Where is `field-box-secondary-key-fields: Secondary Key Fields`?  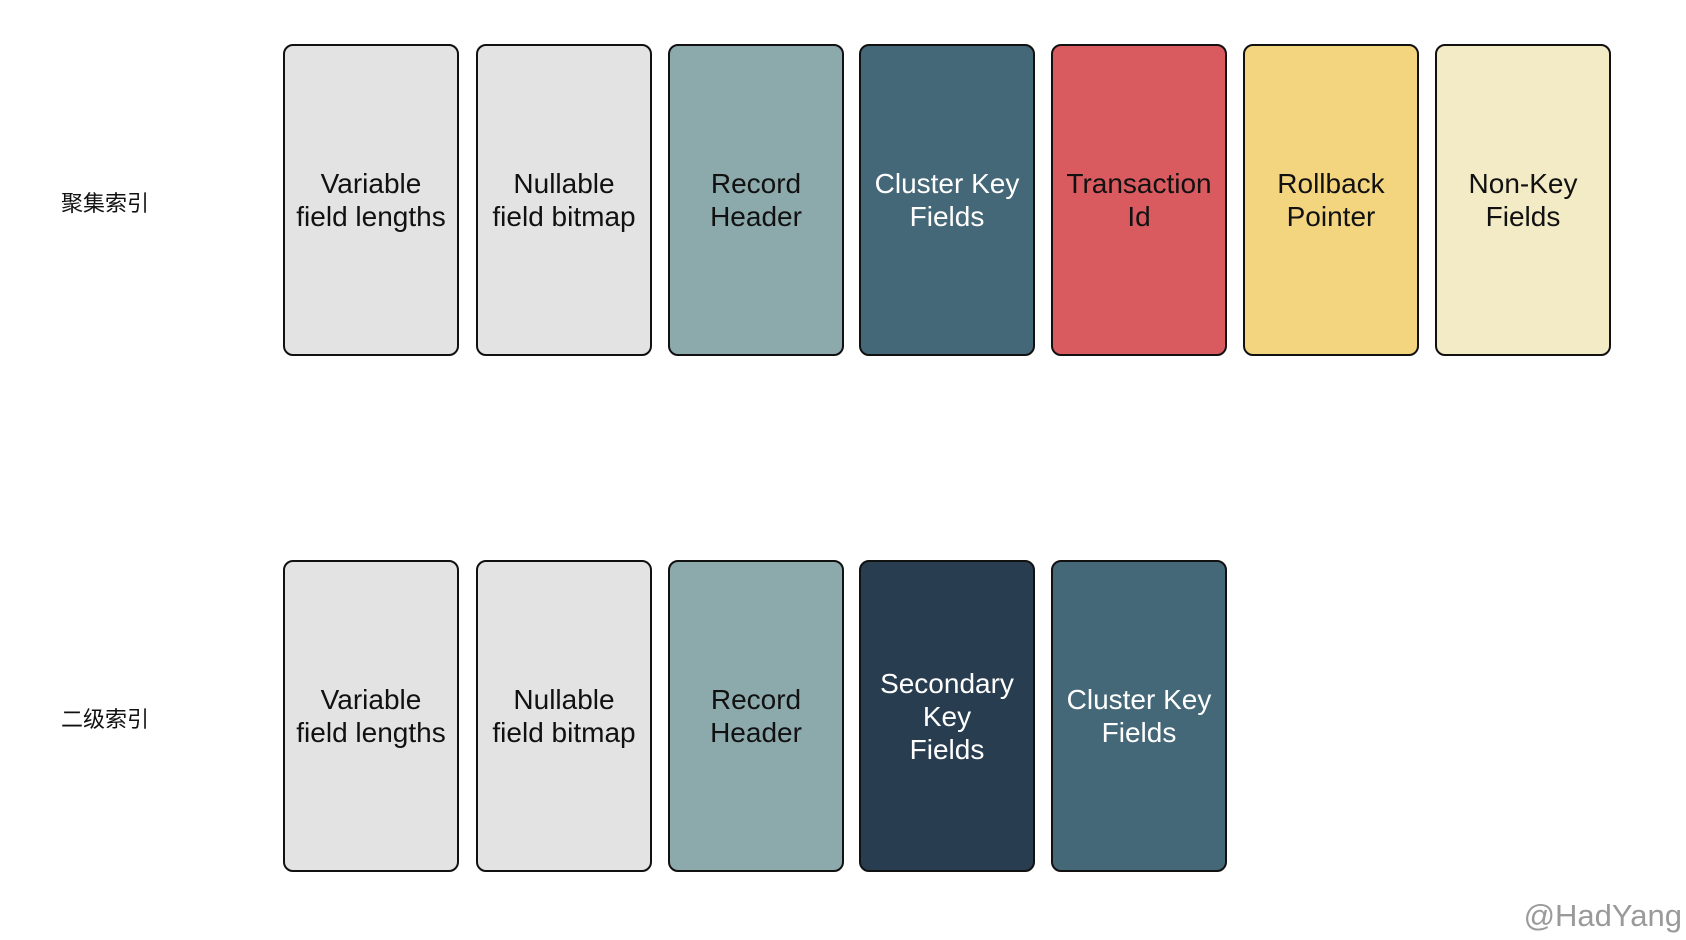
field-box-secondary-key-fields: Secondary Key Fields is located at coordinates (947, 716).